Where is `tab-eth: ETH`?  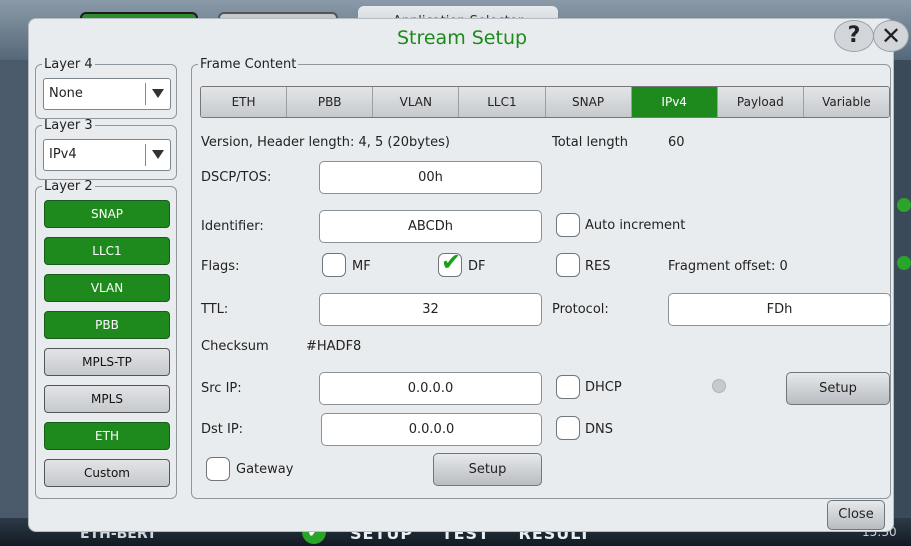 tab-eth: ETH is located at coordinates (244, 102).